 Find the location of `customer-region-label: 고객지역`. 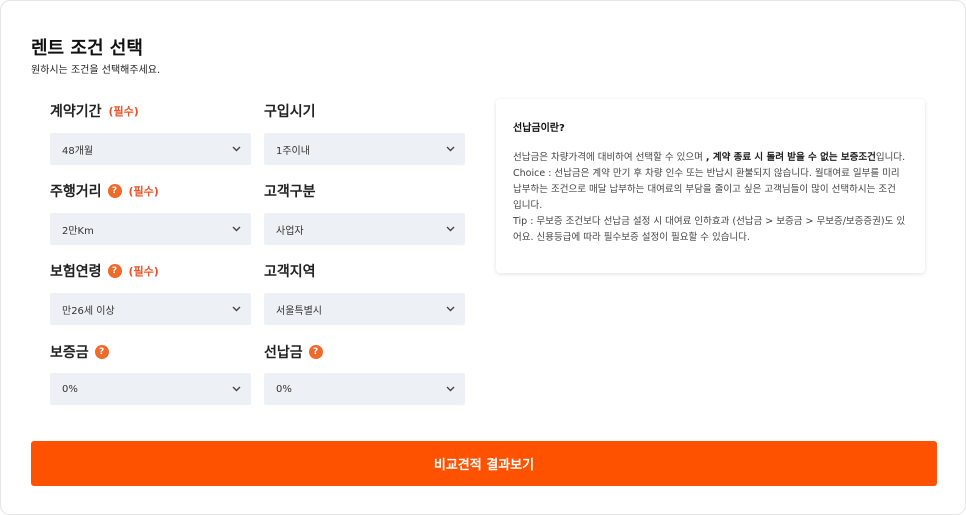

customer-region-label: 고객지역 is located at coordinates (290, 271).